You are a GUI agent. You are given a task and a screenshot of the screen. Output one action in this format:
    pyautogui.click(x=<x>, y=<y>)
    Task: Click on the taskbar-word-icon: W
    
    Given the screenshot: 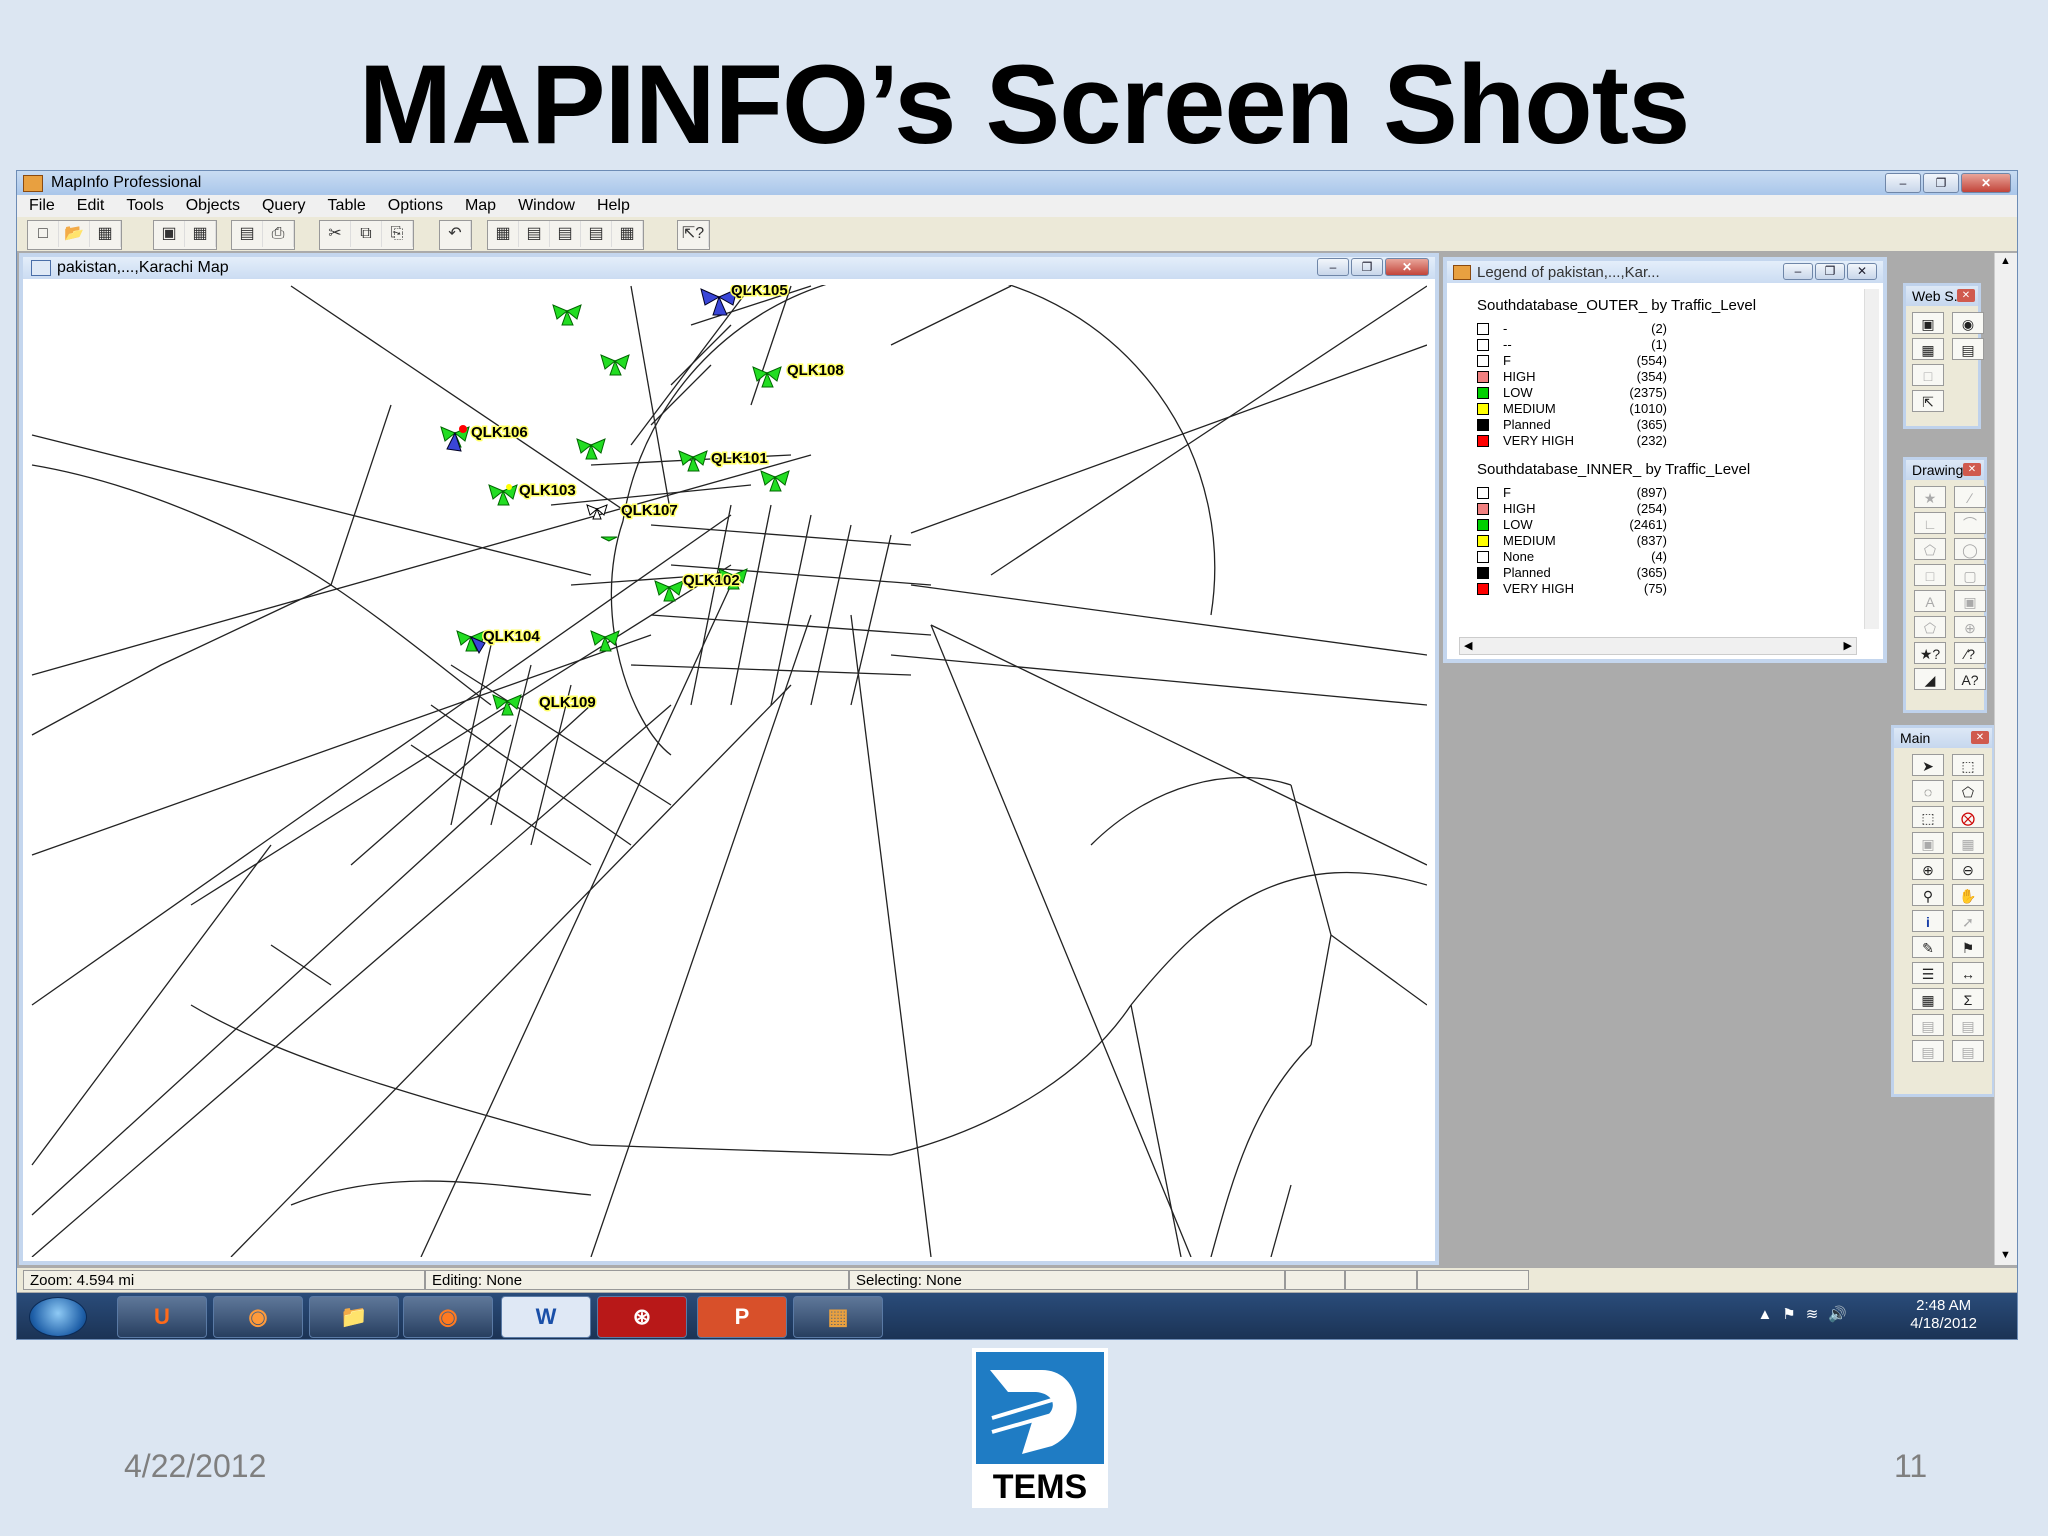 What is the action you would take?
    pyautogui.click(x=546, y=1317)
    